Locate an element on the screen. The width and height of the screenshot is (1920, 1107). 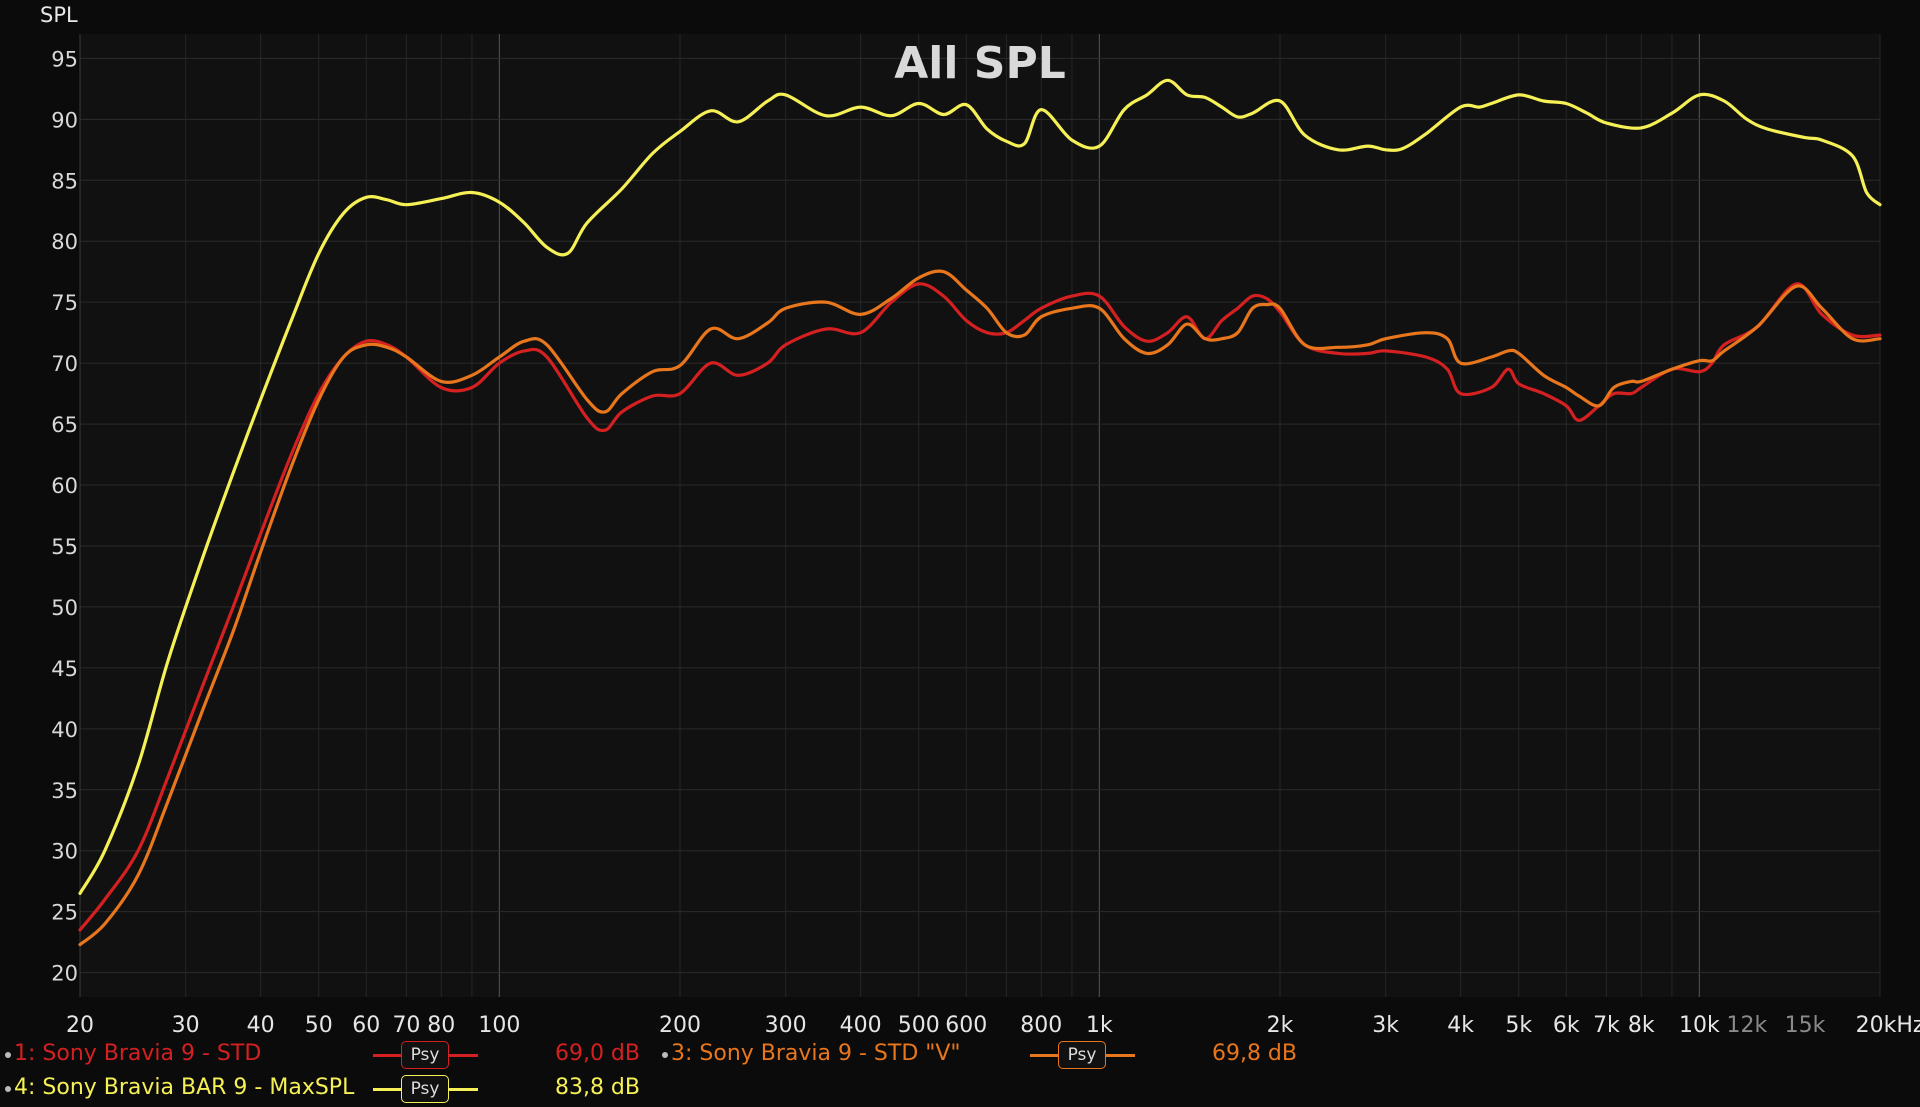
x-tick-label: 200 is located at coordinates (680, 1025).